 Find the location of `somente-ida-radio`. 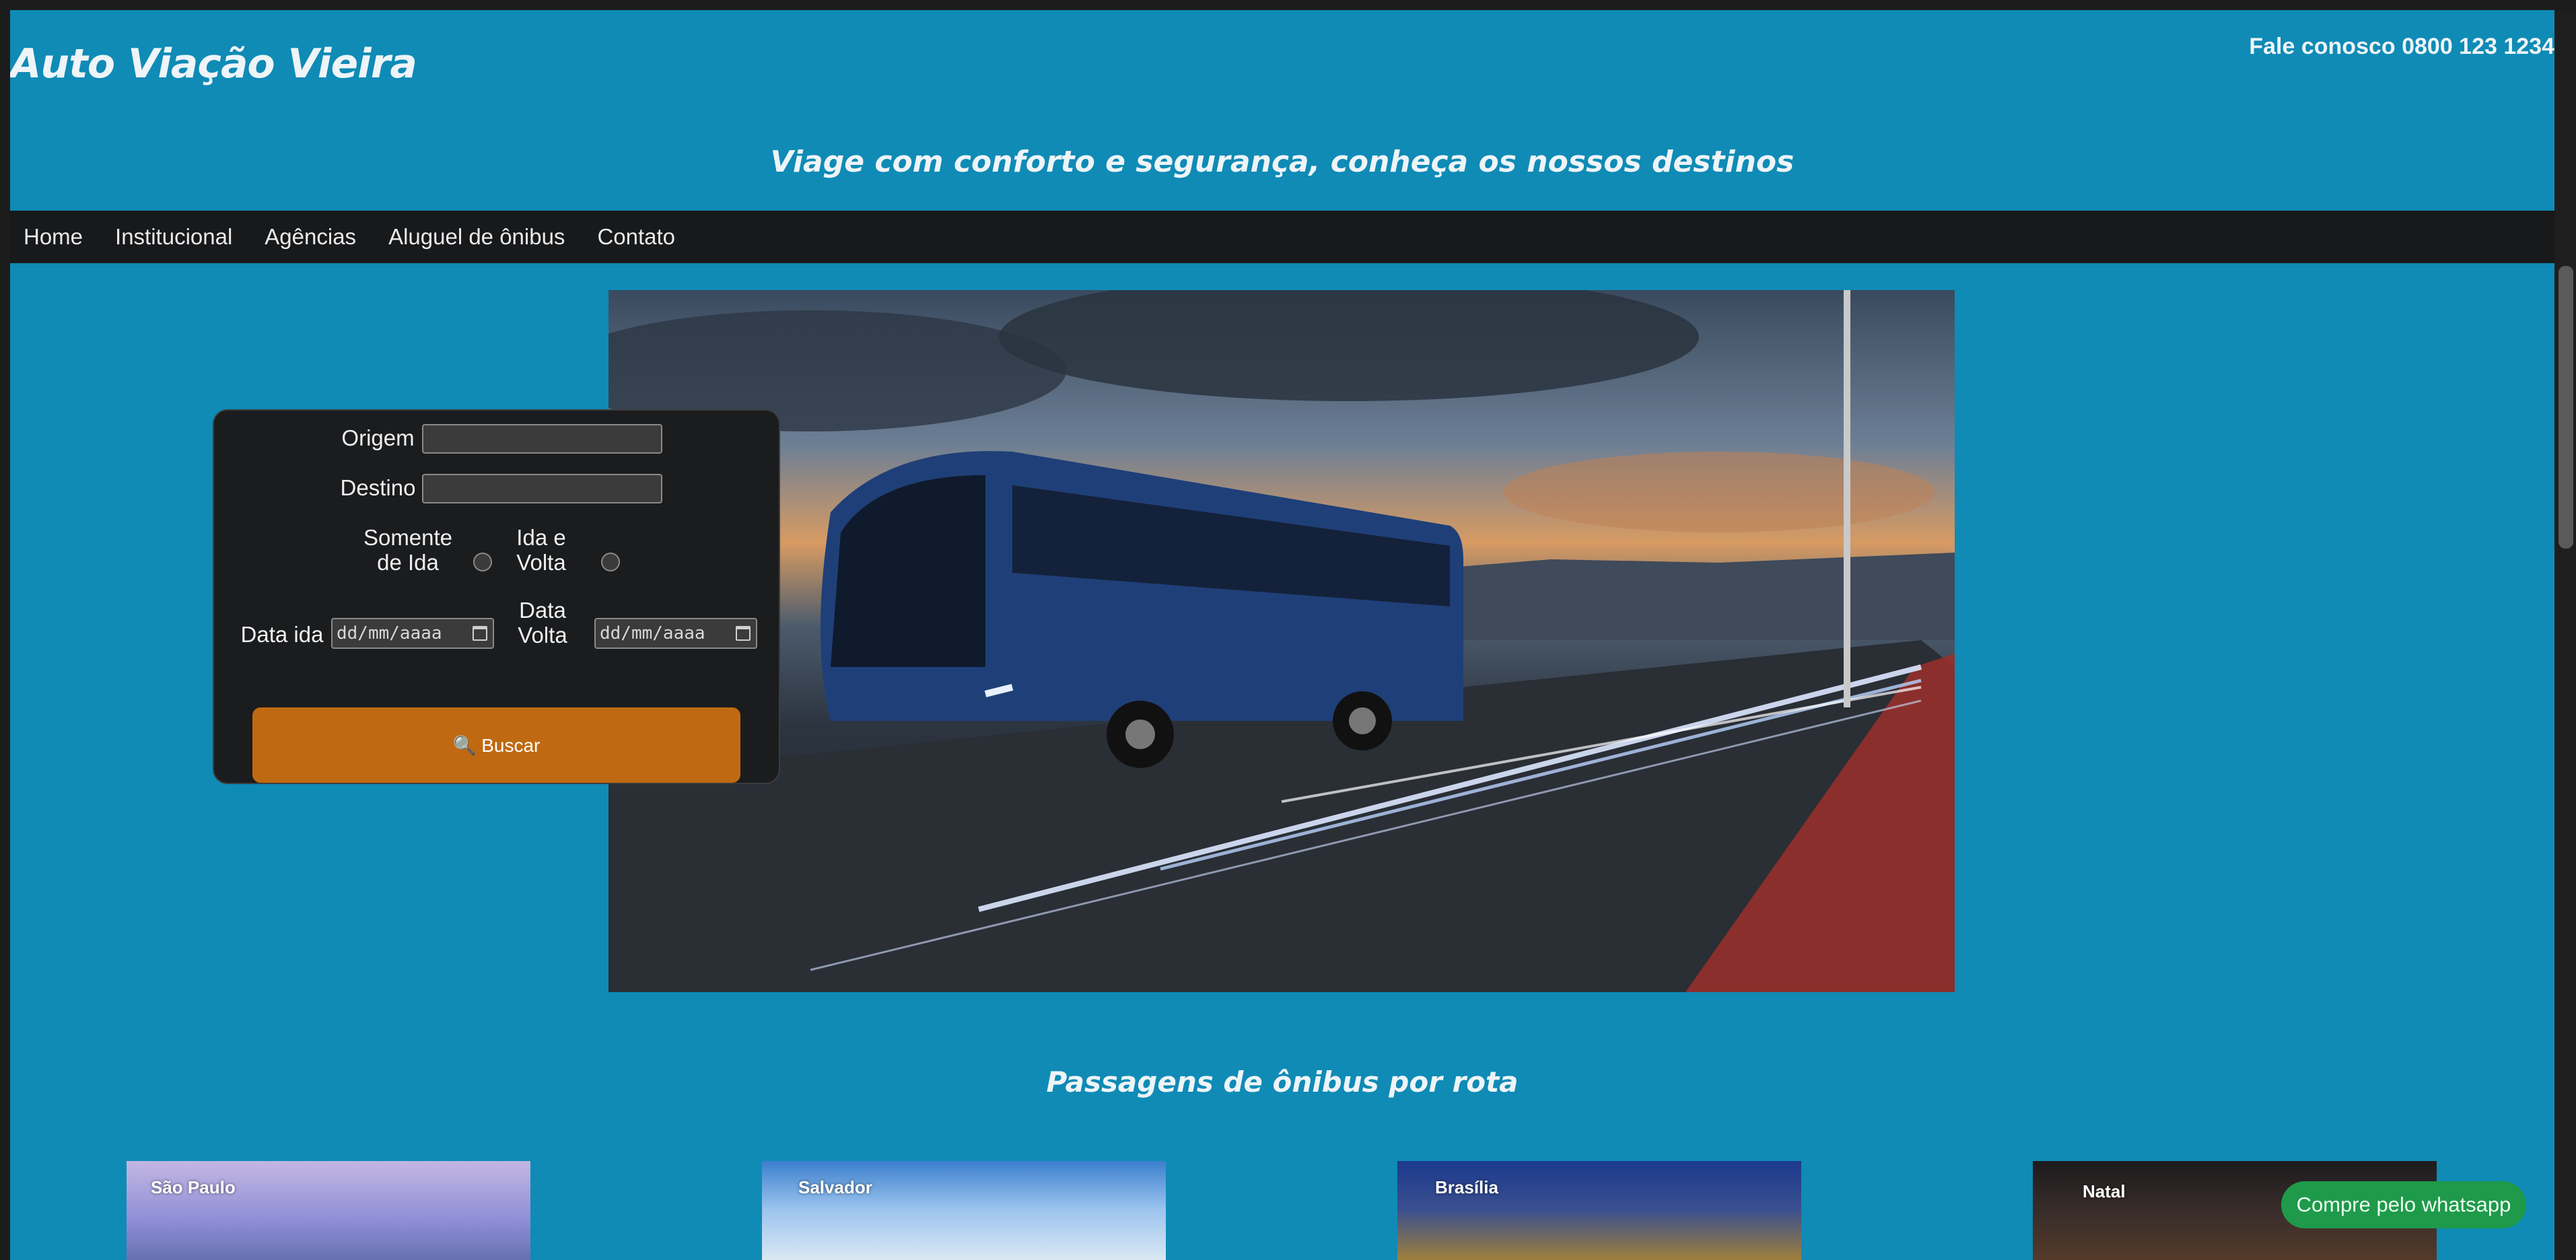

somente-ida-radio is located at coordinates (482, 562).